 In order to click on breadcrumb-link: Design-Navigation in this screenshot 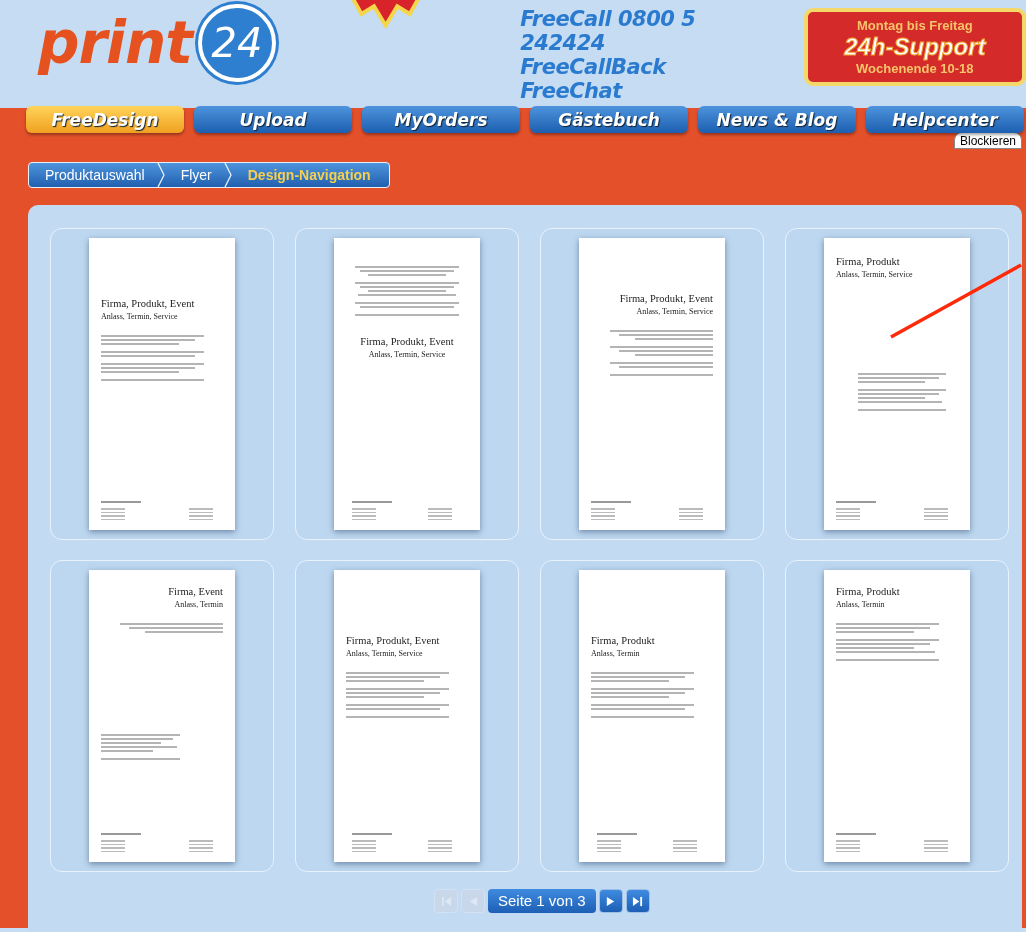, I will do `click(307, 175)`.